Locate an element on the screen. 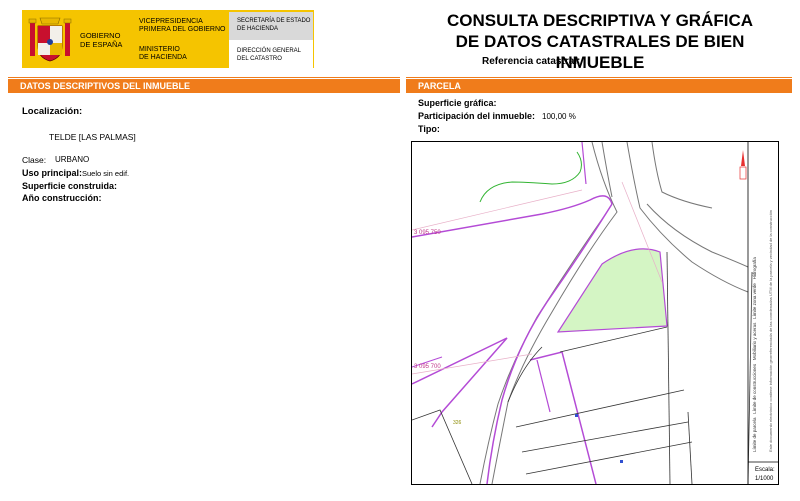  gobierno-label: GOBIERNO DE ESPAÑA is located at coordinates (101, 40).